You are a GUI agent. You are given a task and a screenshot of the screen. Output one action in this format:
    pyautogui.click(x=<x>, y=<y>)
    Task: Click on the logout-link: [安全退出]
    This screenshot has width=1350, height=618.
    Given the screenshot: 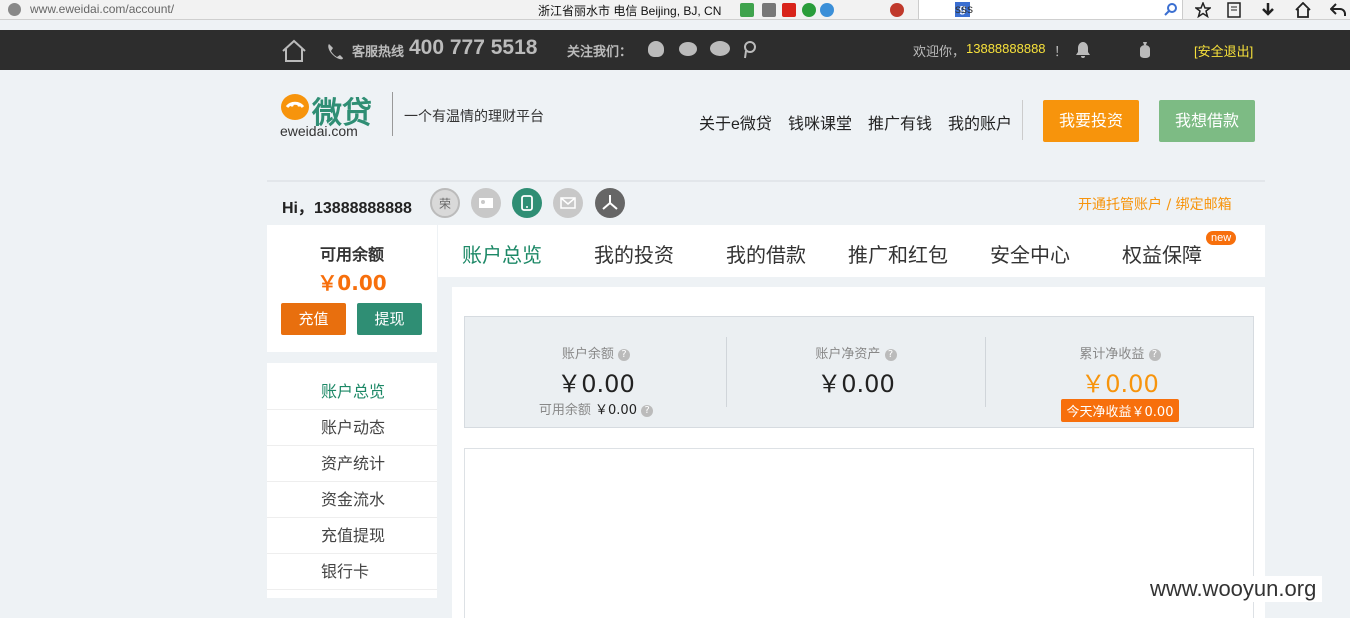 What is the action you would take?
    pyautogui.click(x=1223, y=50)
    